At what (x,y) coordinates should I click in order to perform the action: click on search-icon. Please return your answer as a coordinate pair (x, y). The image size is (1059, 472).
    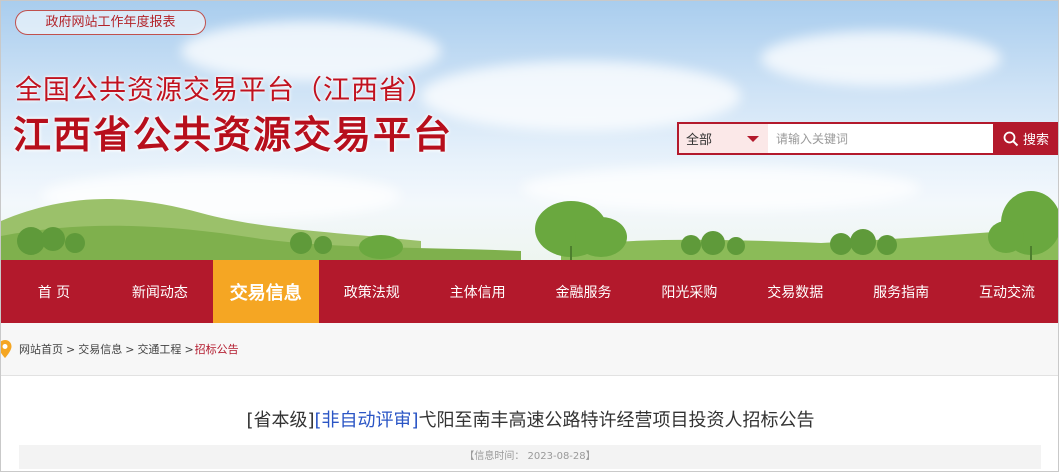
    Looking at the image, I should click on (1011, 138).